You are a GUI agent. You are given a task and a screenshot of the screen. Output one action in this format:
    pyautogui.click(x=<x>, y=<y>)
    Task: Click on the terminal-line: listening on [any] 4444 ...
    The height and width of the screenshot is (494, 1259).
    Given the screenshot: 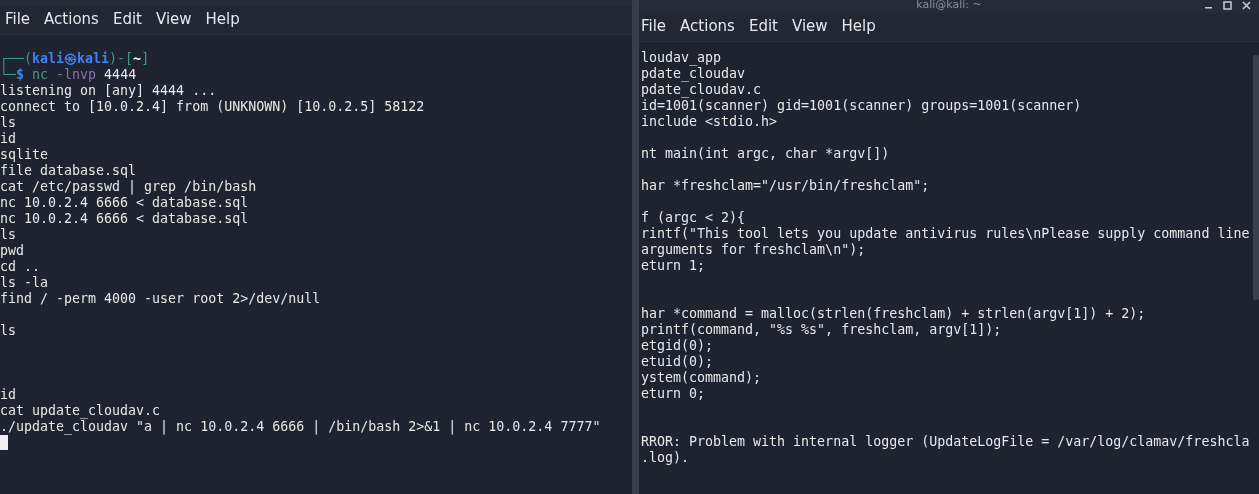 What is the action you would take?
    pyautogui.click(x=109, y=91)
    